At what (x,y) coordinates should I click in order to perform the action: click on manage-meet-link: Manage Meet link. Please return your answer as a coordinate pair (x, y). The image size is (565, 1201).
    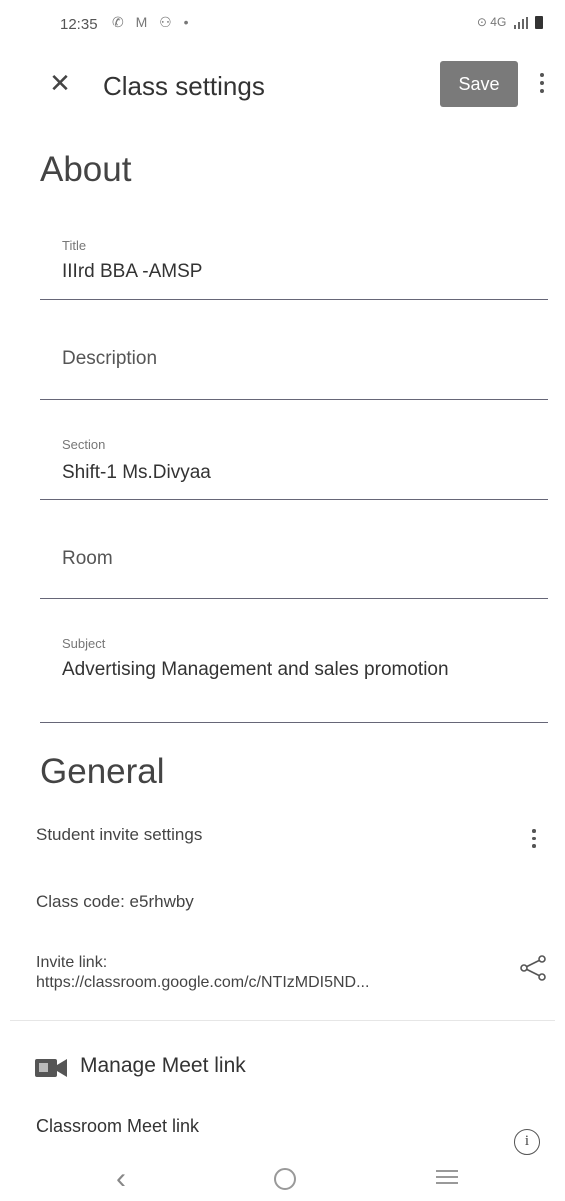
    Looking at the image, I should click on (163, 1066).